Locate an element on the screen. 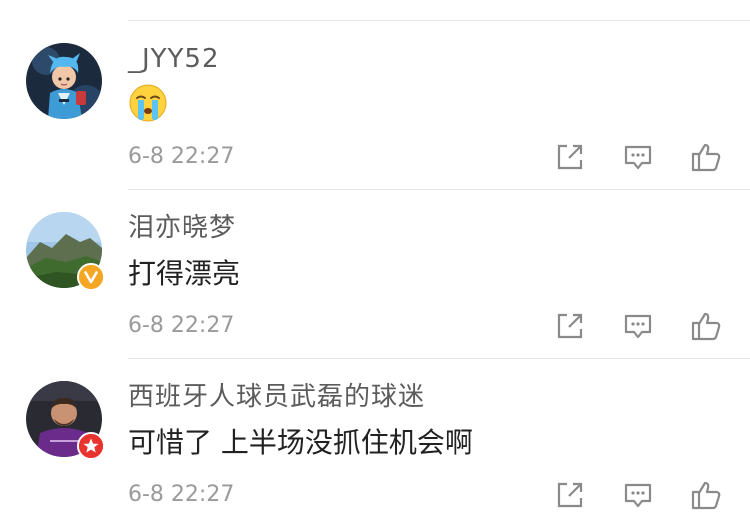  comment-content is located at coordinates (148, 103).